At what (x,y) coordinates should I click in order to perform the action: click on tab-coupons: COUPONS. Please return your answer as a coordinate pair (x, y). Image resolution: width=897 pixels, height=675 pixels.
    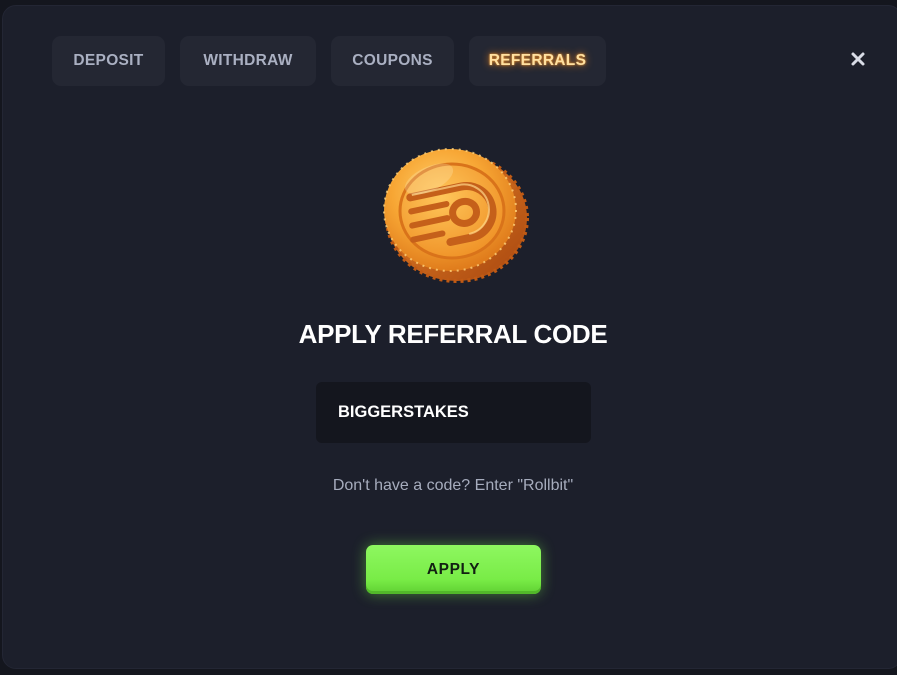
    Looking at the image, I should click on (392, 61).